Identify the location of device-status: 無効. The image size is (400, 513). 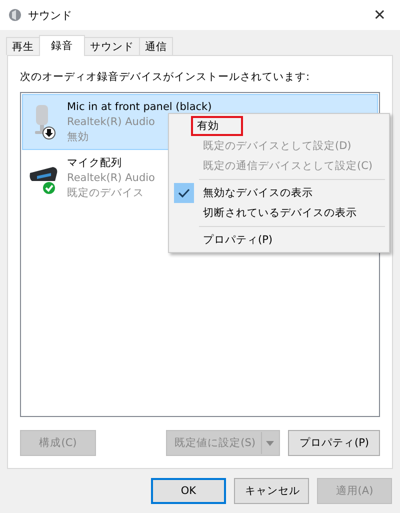
(78, 137).